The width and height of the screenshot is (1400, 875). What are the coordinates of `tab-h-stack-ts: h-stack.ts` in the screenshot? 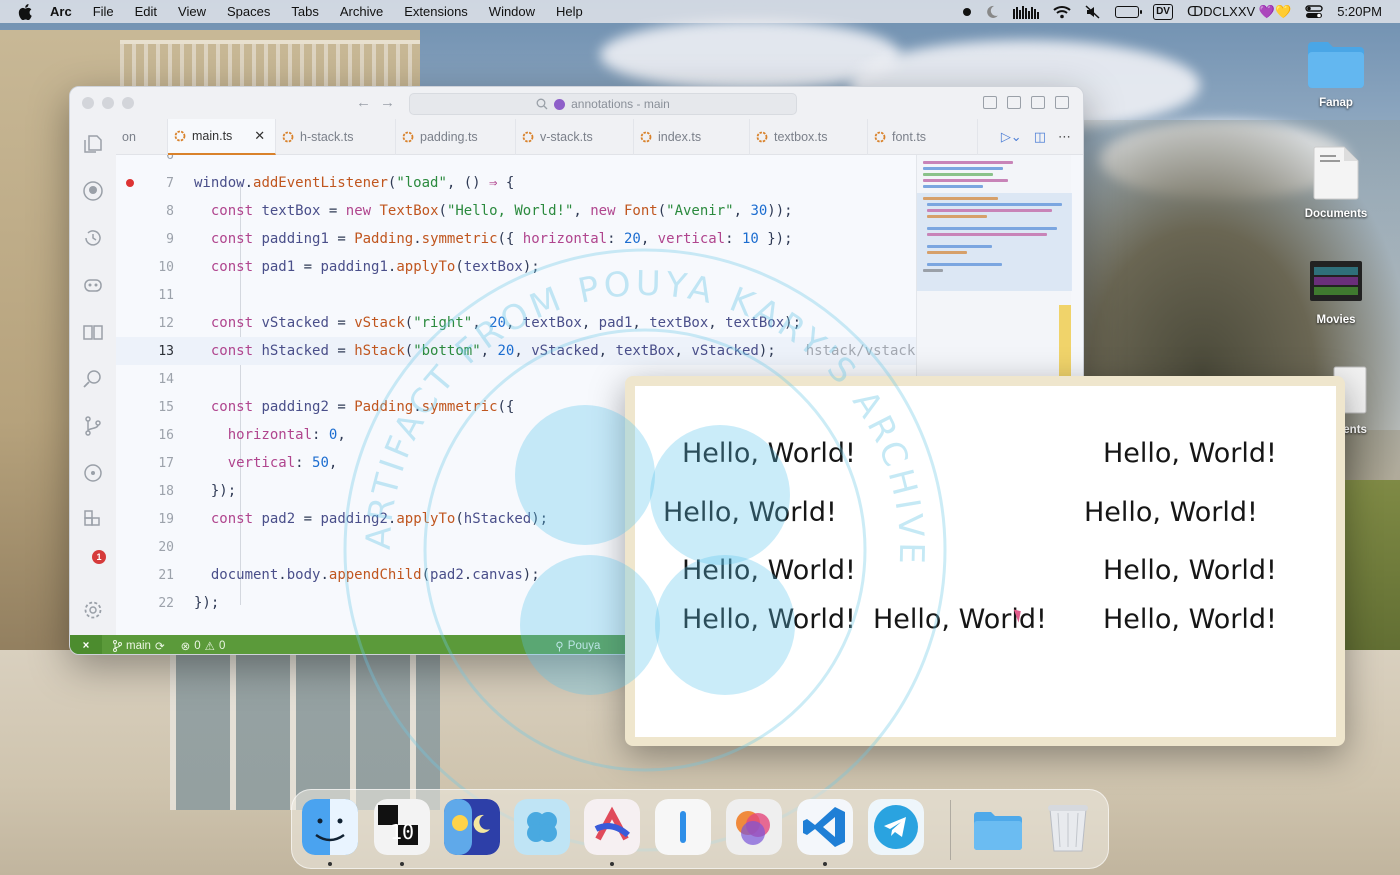 It's located at (336, 137).